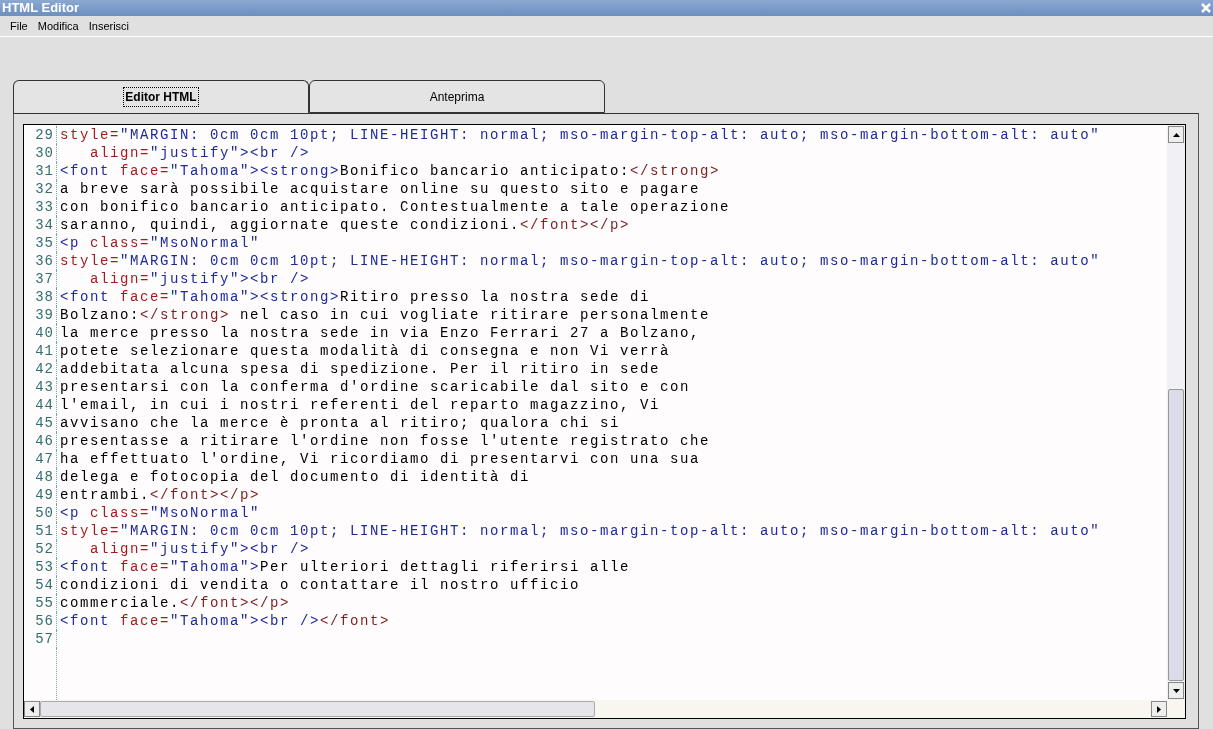  What do you see at coordinates (40, 153) in the screenshot?
I see `line-number: 30` at bounding box center [40, 153].